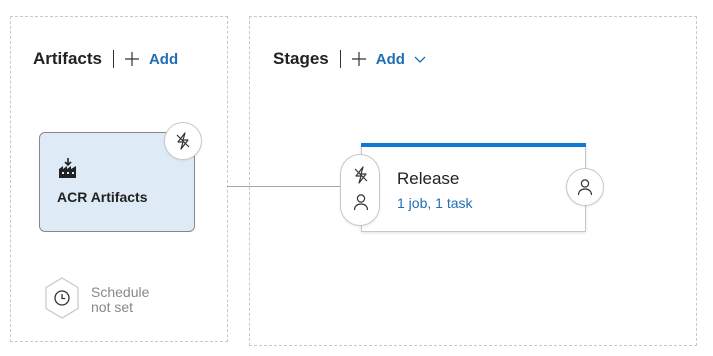  I want to click on artifact-name: ACR Artifacts, so click(102, 197).